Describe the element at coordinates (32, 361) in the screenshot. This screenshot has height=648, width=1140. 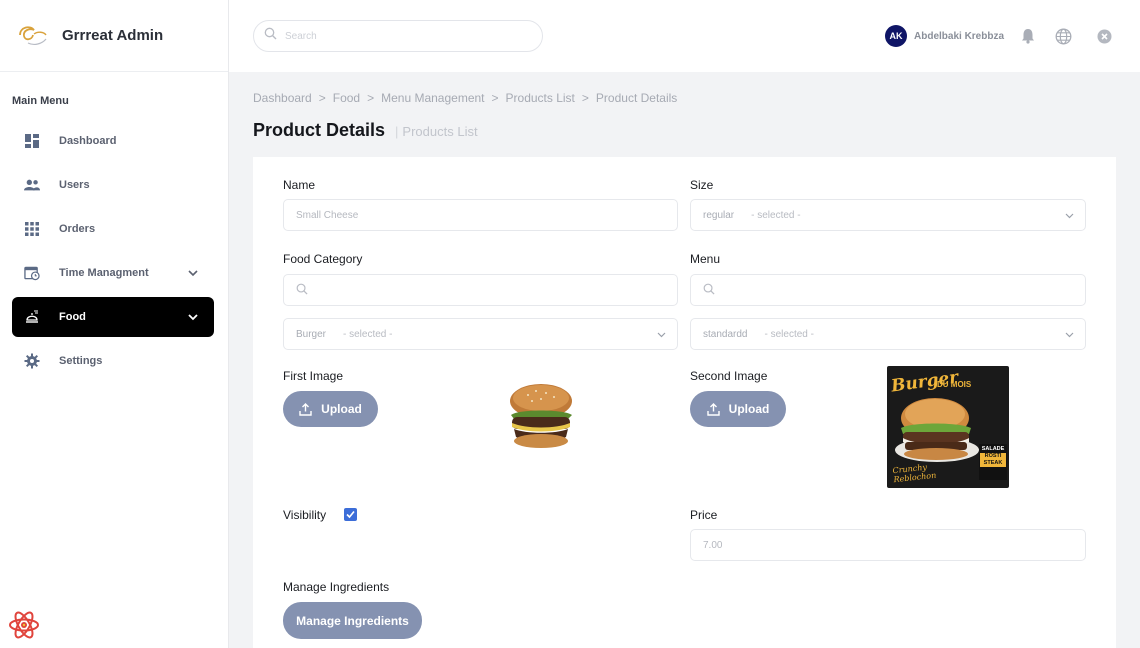
I see `gear-icon` at that location.